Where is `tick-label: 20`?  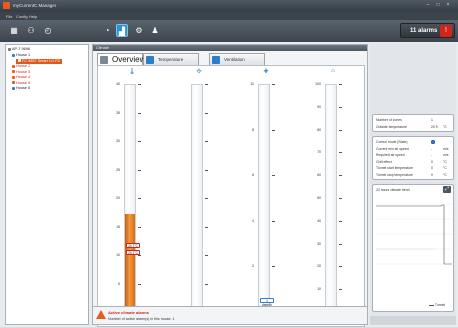 tick-label: 20 is located at coordinates (319, 266).